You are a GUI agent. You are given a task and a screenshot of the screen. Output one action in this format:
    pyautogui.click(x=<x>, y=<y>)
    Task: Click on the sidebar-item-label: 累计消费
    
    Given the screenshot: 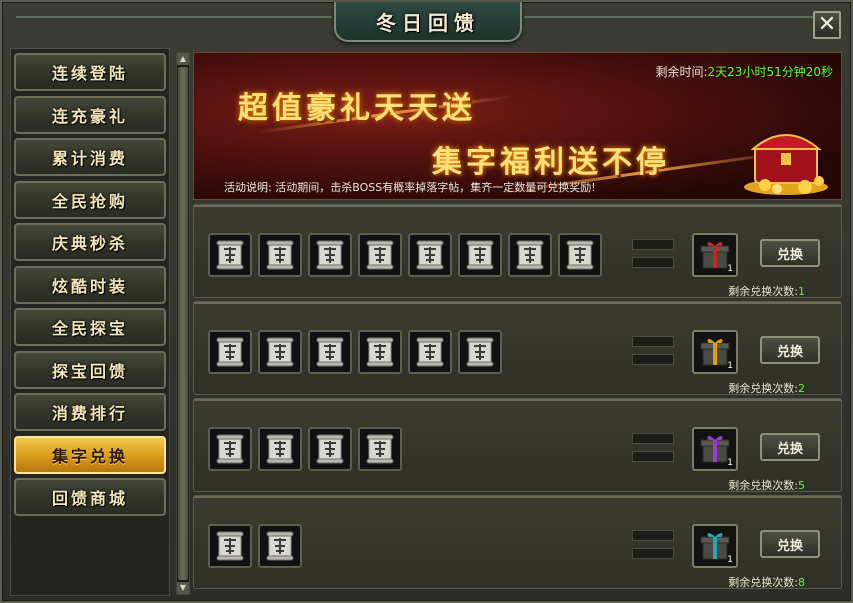 What is the action you would take?
    pyautogui.click(x=89, y=158)
    